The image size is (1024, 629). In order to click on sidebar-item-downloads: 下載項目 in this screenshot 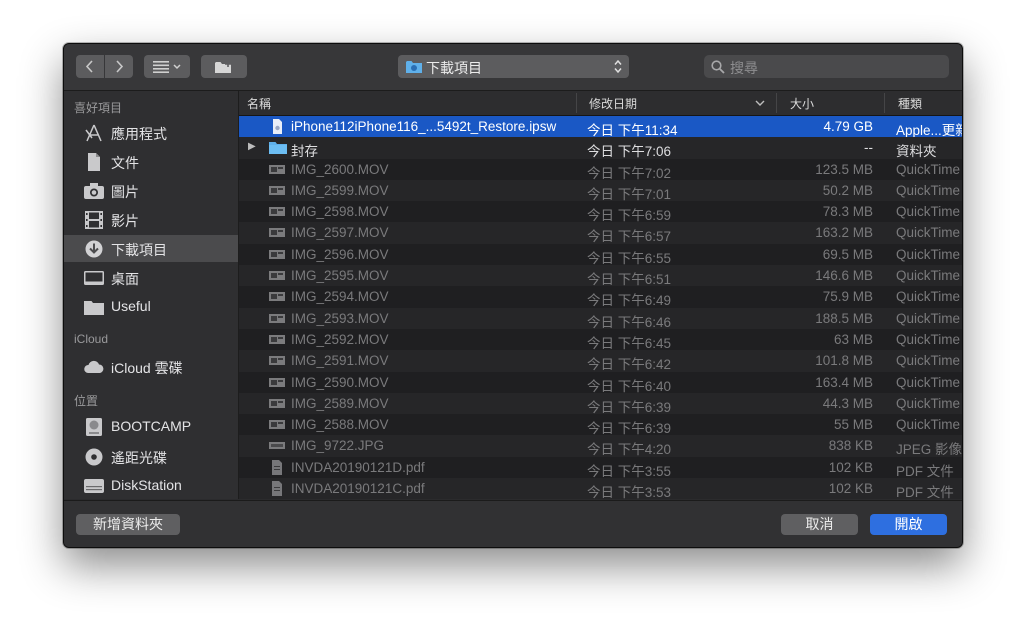, I will do `click(151, 248)`.